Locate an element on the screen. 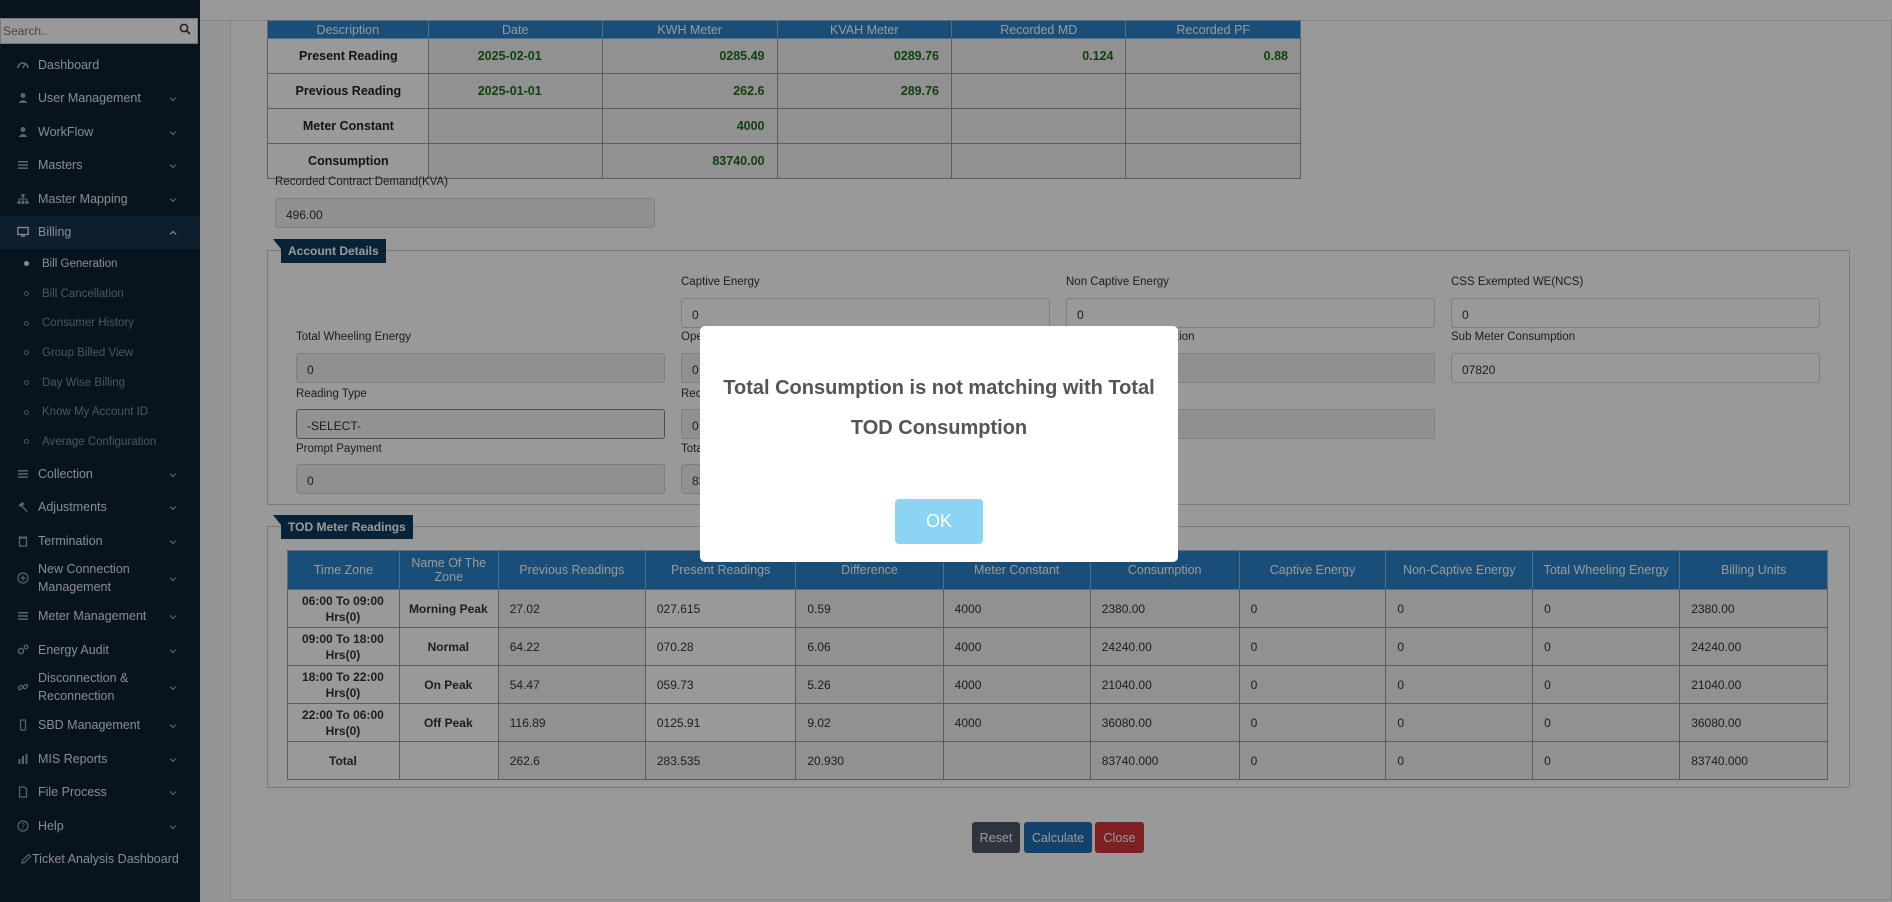 This screenshot has width=1892, height=902. ok-button: OK is located at coordinates (939, 521).